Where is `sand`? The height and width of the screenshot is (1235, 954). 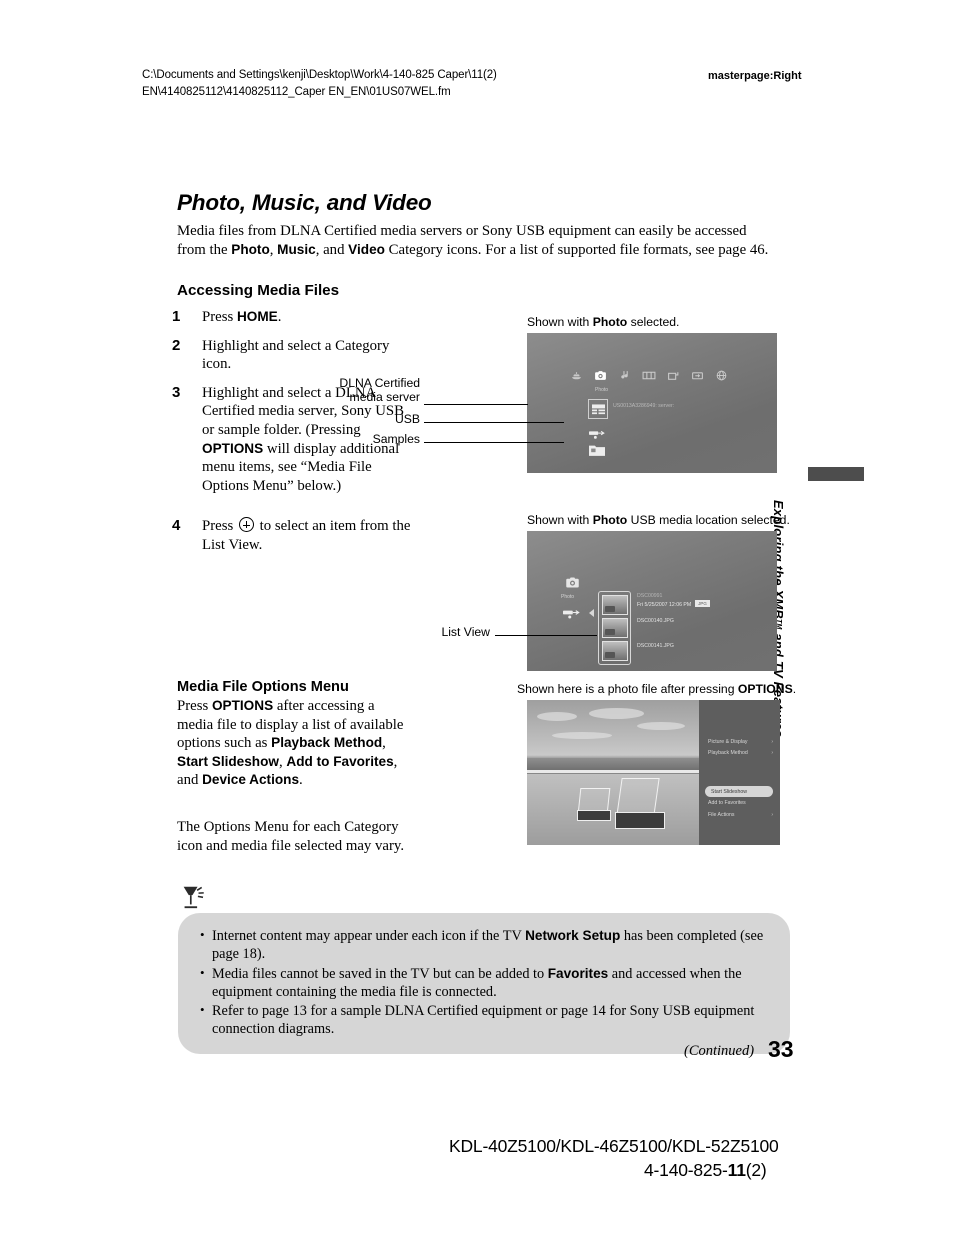
sand is located at coordinates (613, 809).